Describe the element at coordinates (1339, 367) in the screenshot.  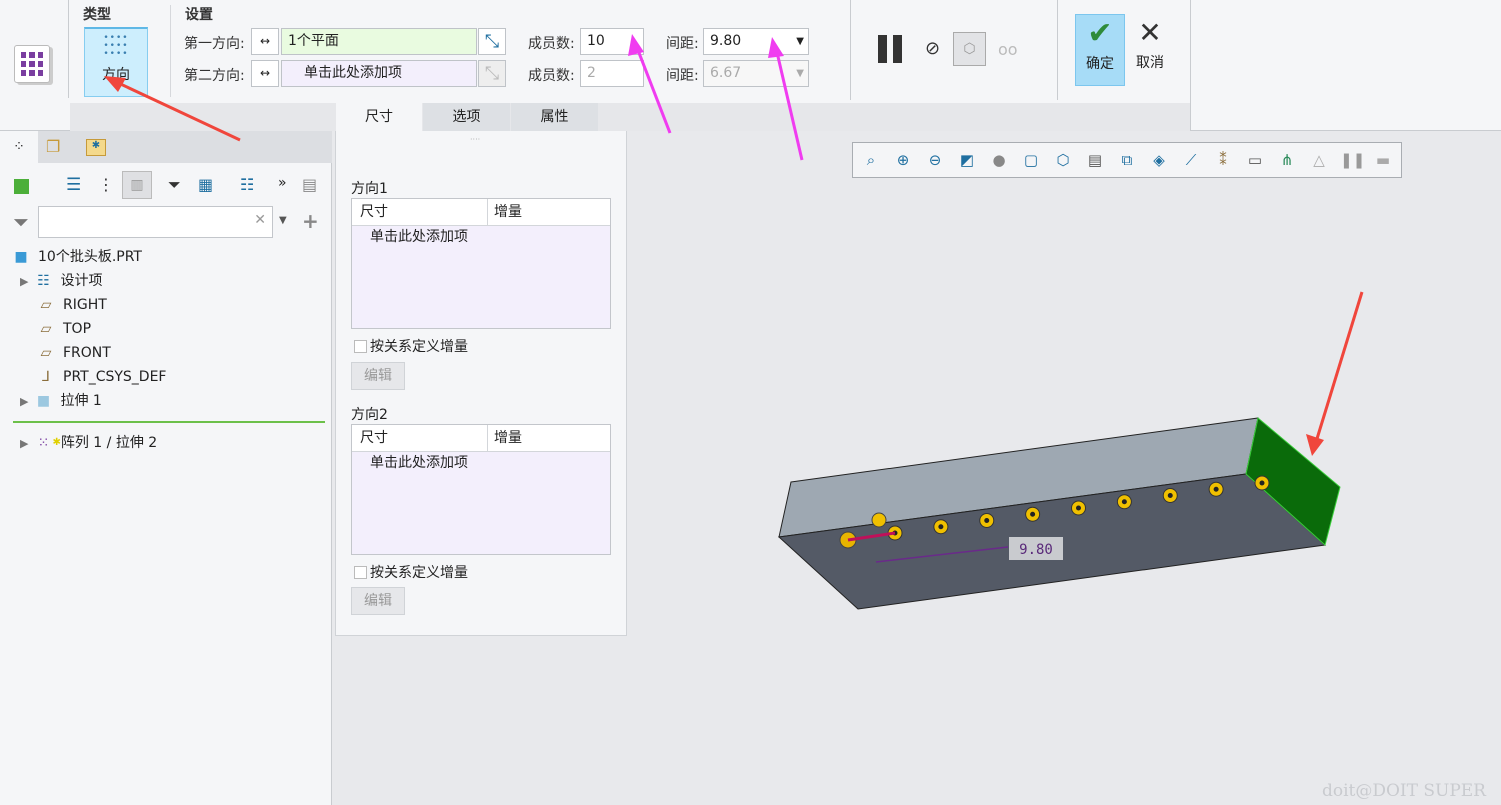
I see `red-arrow-face` at that location.